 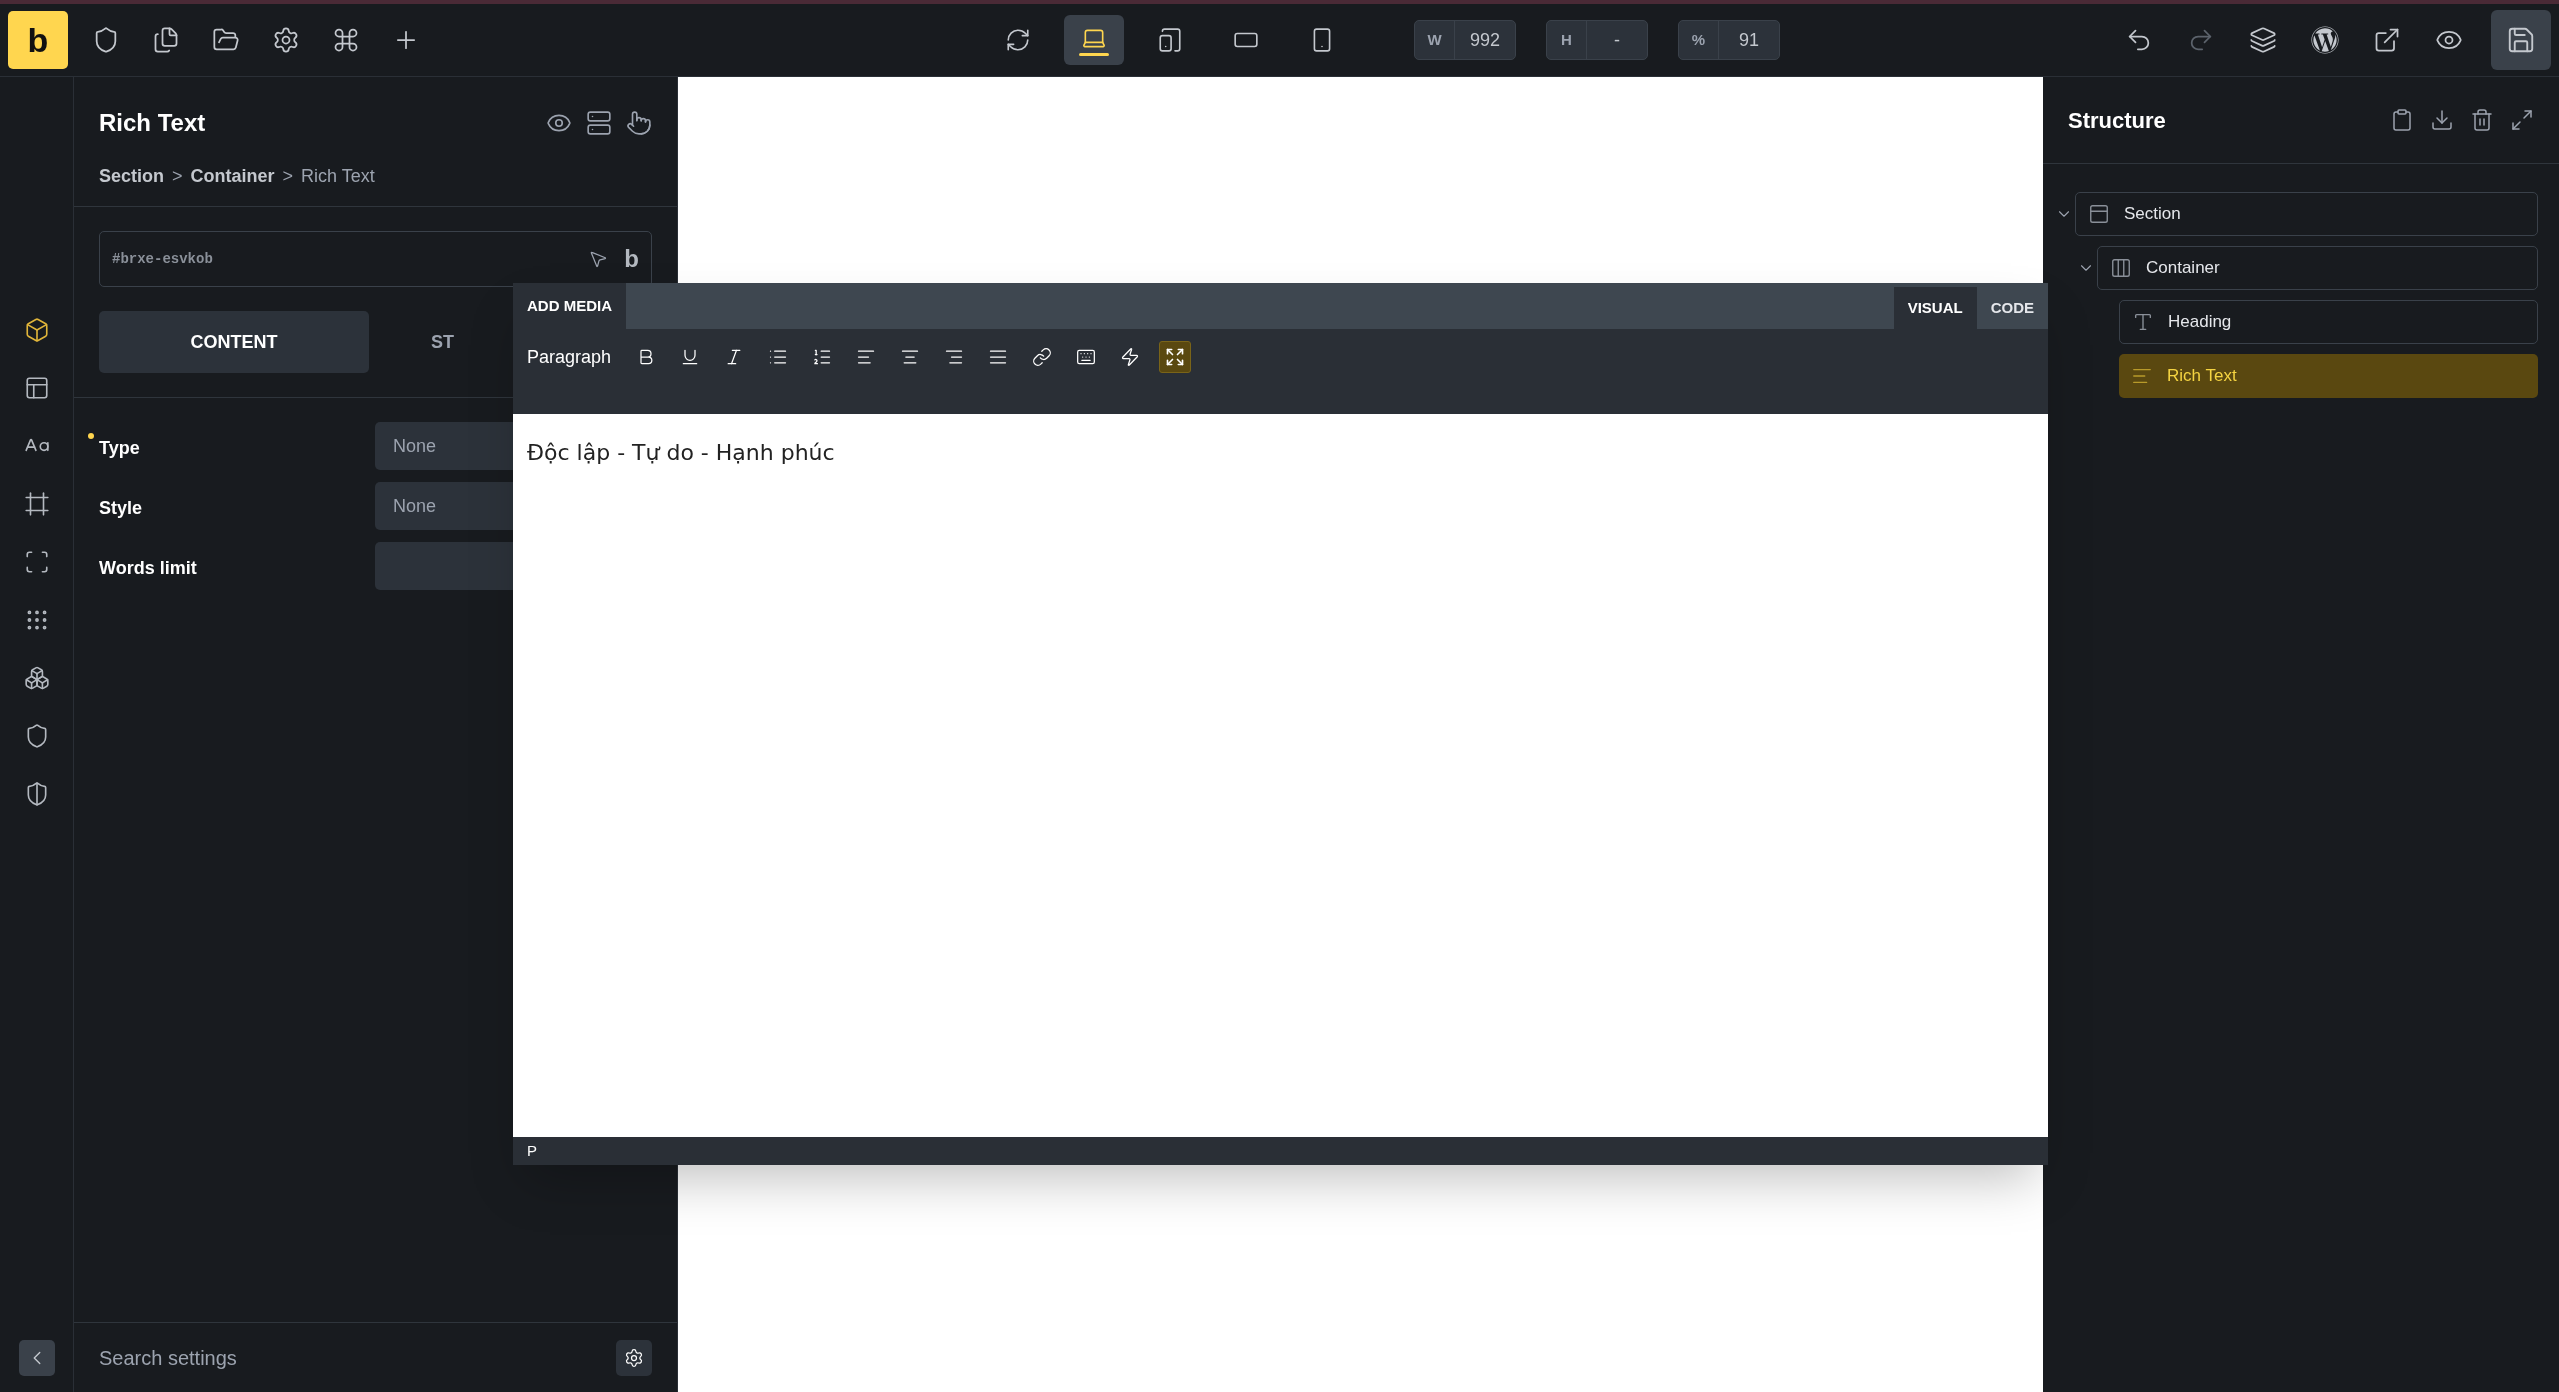 I want to click on field-label: Words limit, so click(x=147, y=568).